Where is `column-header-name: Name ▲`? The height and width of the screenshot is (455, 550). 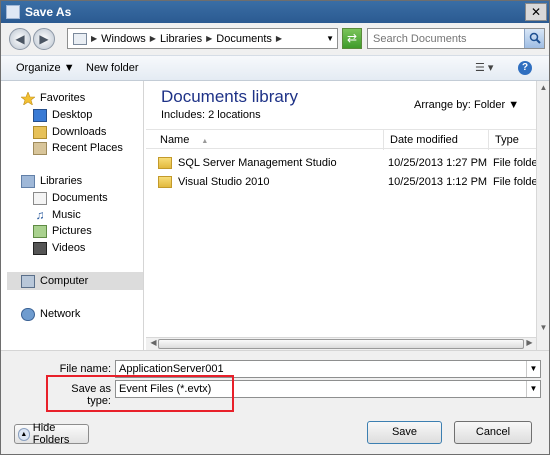 column-header-name: Name ▲ is located at coordinates (269, 140).